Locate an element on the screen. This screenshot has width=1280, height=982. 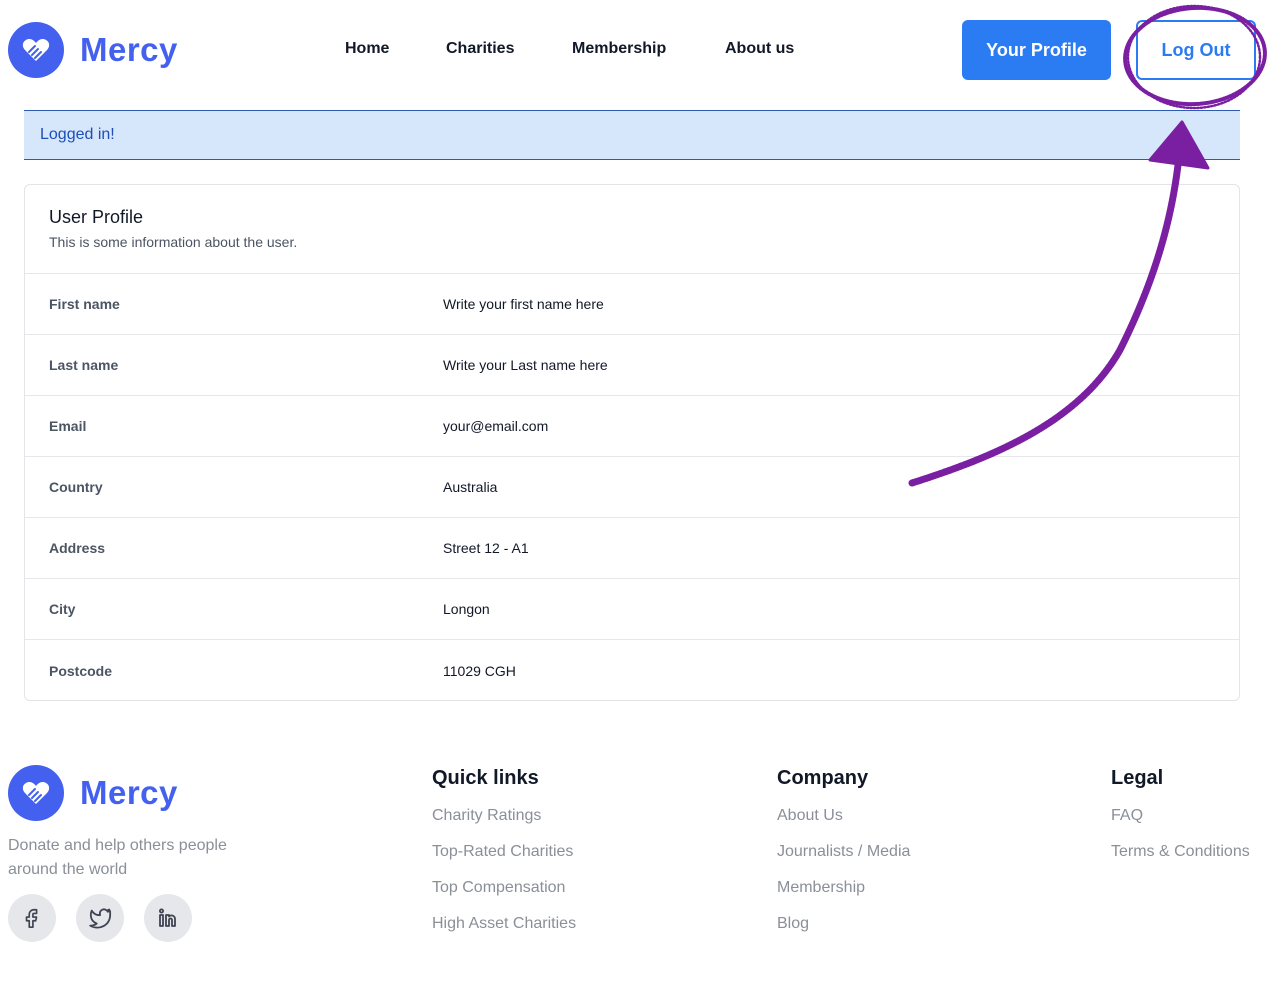
footer-column-title: Legal is located at coordinates (1137, 778).